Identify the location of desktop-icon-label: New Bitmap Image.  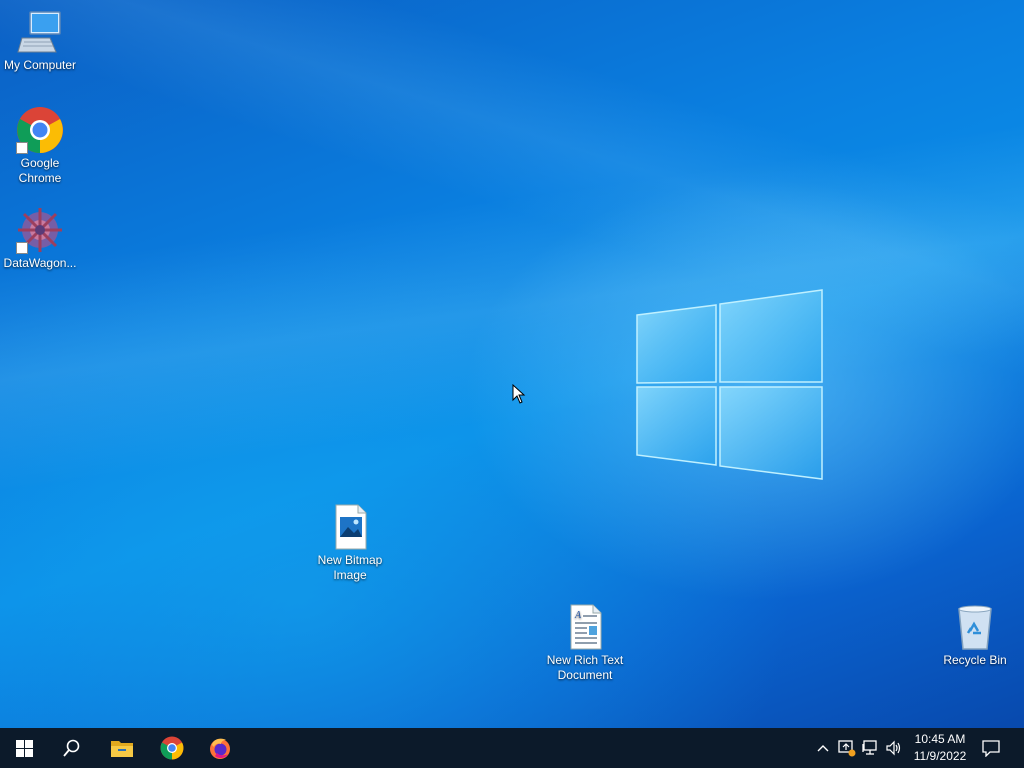
(350, 567).